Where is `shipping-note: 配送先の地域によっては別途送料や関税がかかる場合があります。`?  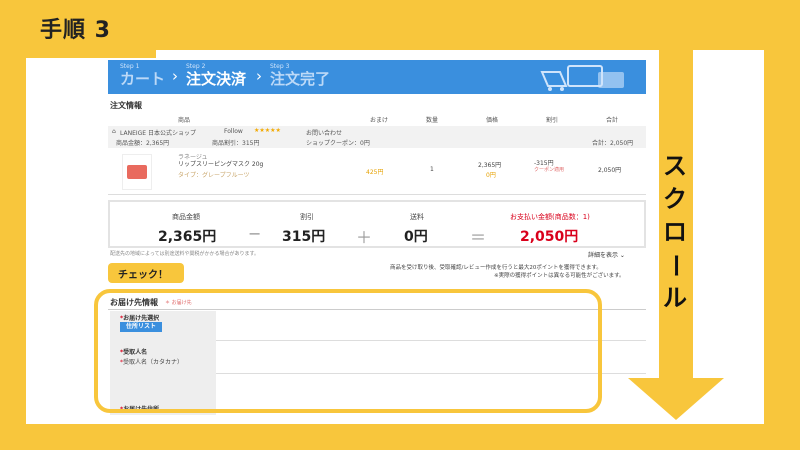
shipping-note: 配送先の地域によっては別途送料や関税がかかる場合があります。 is located at coordinates (185, 254).